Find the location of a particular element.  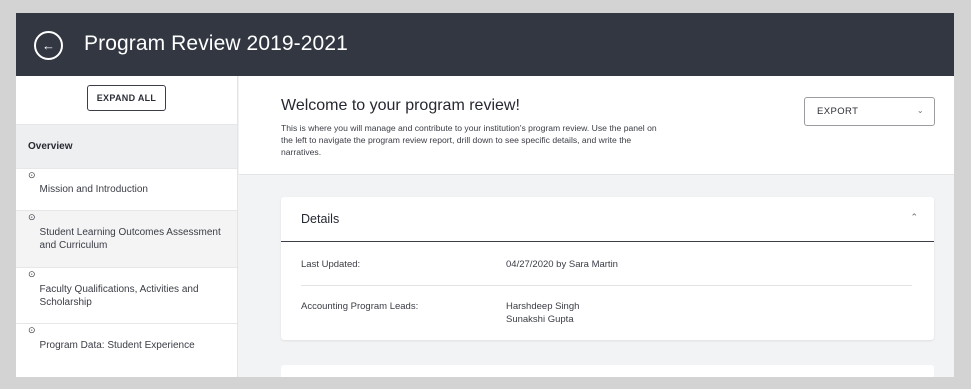

back-button: ← is located at coordinates (48, 45).